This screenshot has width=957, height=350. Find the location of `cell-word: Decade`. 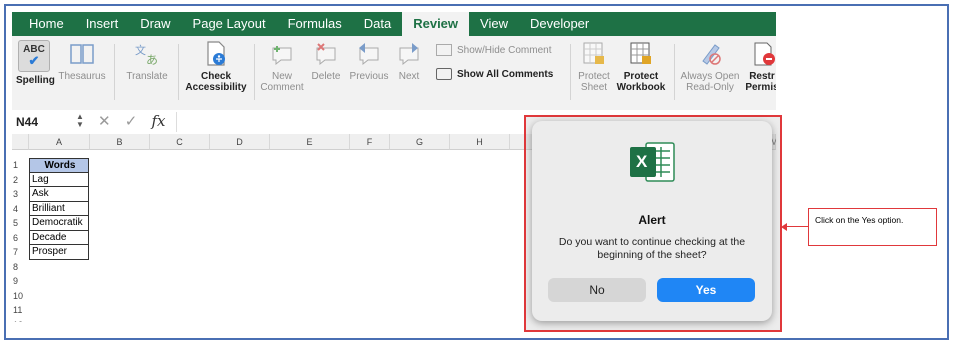

cell-word: Decade is located at coordinates (59, 237).